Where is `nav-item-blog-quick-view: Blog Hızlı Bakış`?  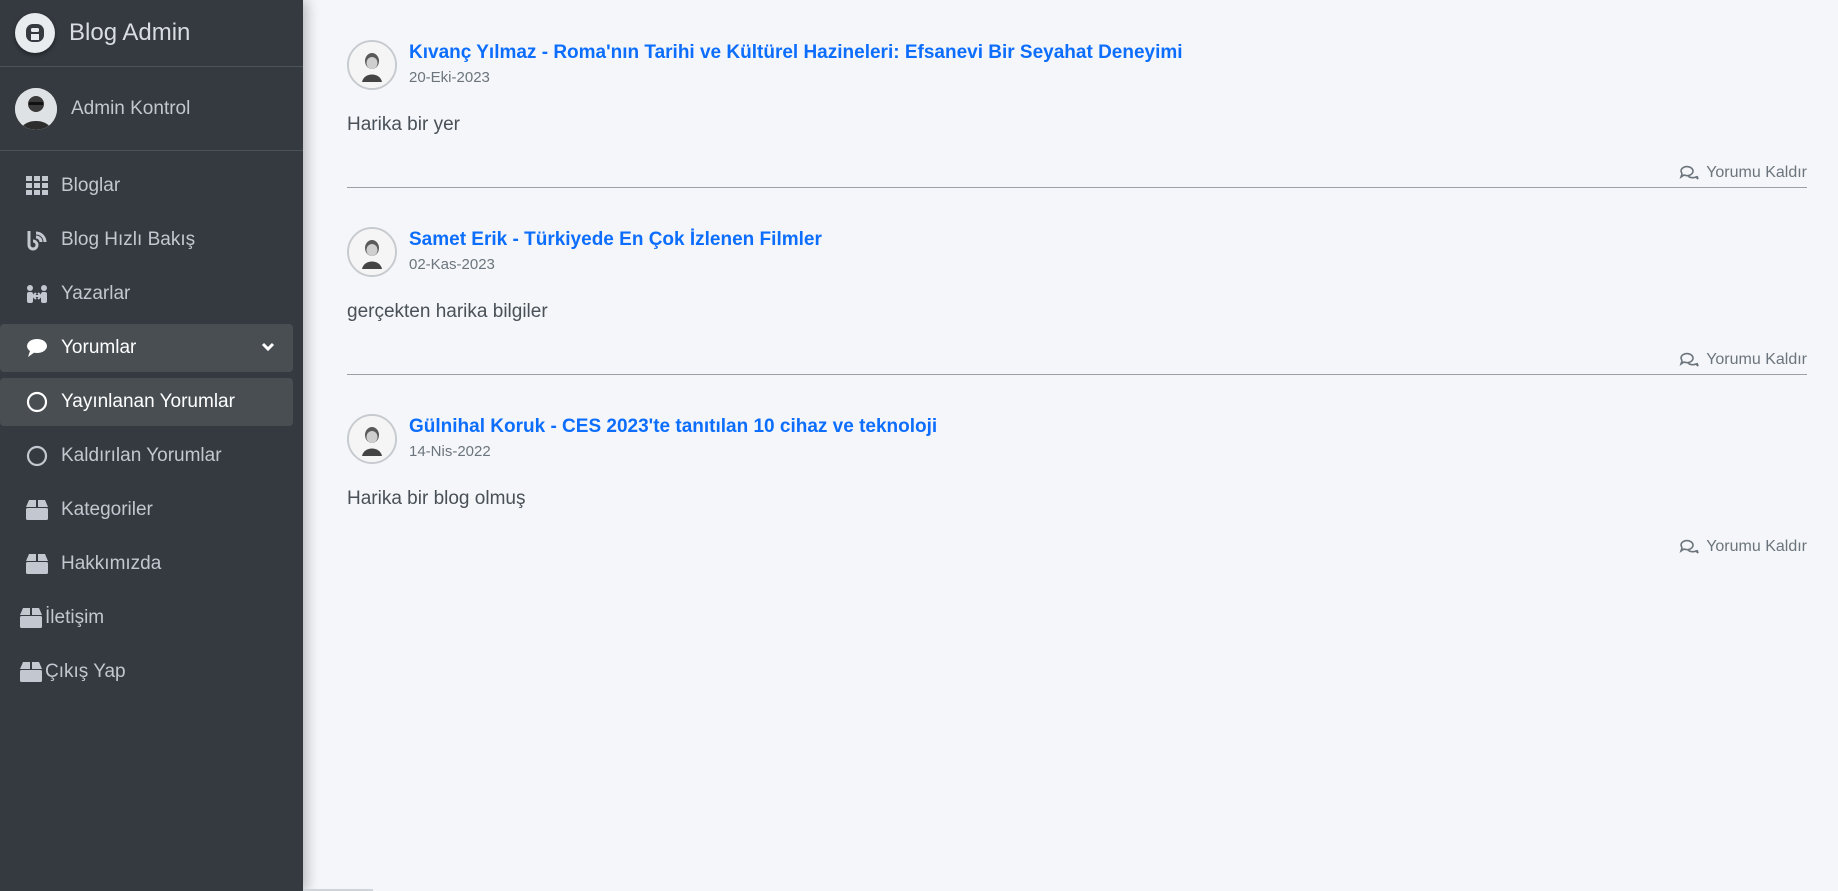
nav-item-blog-quick-view: Blog Hızlı Bakış is located at coordinates (146, 240).